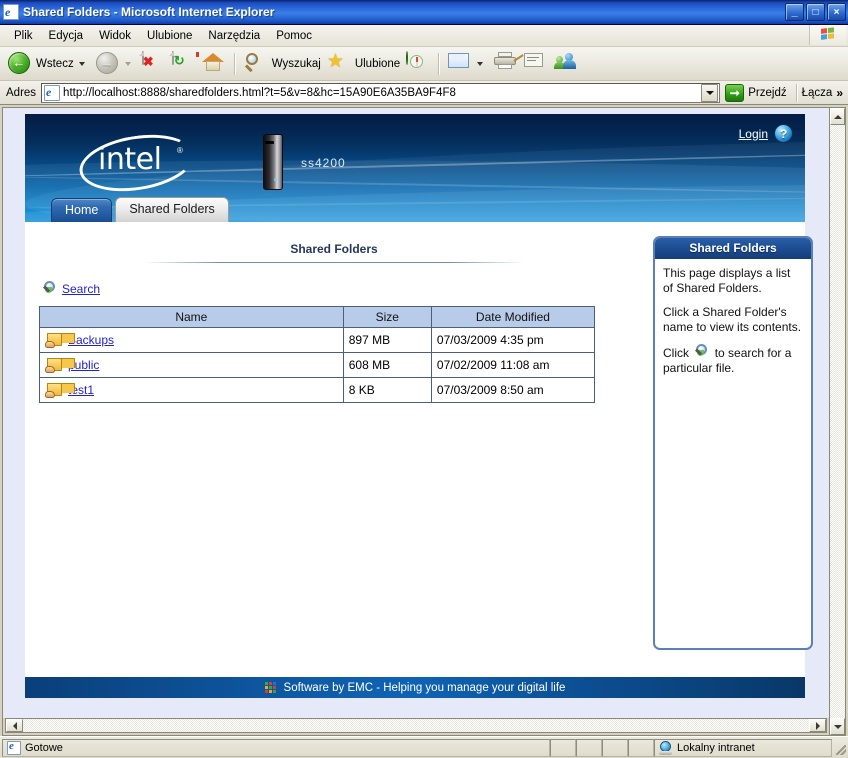  I want to click on printer-icon, so click(506, 63).